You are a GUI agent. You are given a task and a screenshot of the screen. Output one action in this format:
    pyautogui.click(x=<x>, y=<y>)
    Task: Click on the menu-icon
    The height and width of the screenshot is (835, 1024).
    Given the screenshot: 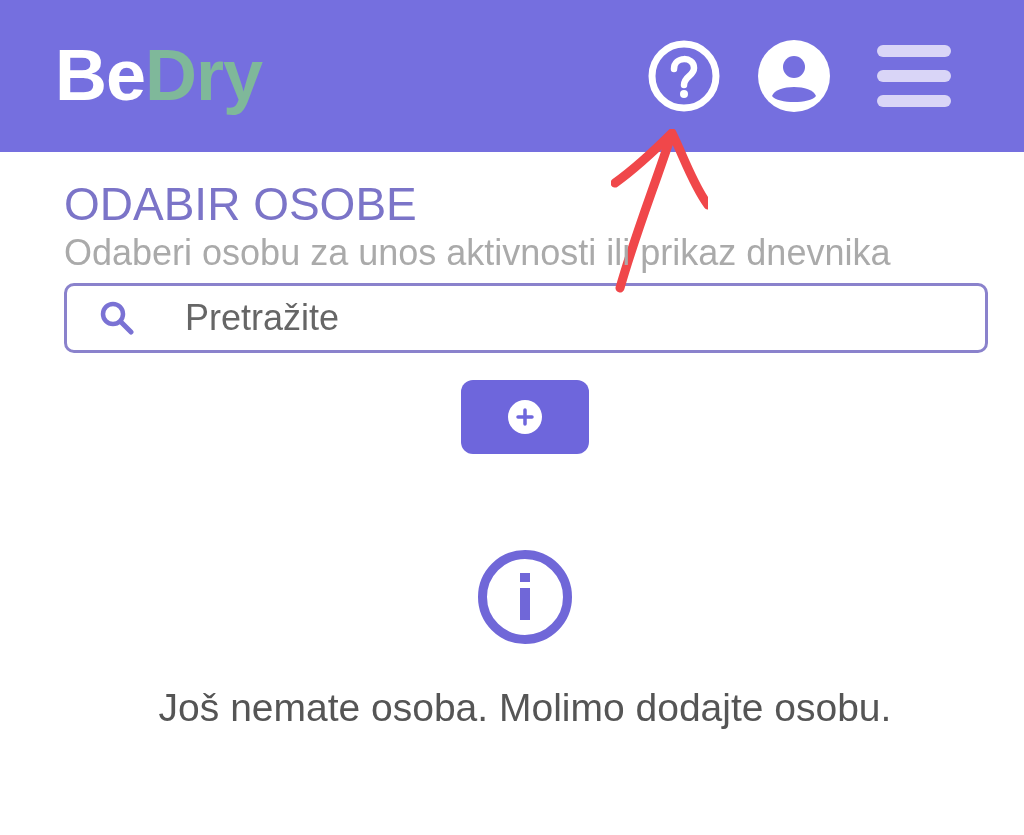 What is the action you would take?
    pyautogui.click(x=914, y=76)
    